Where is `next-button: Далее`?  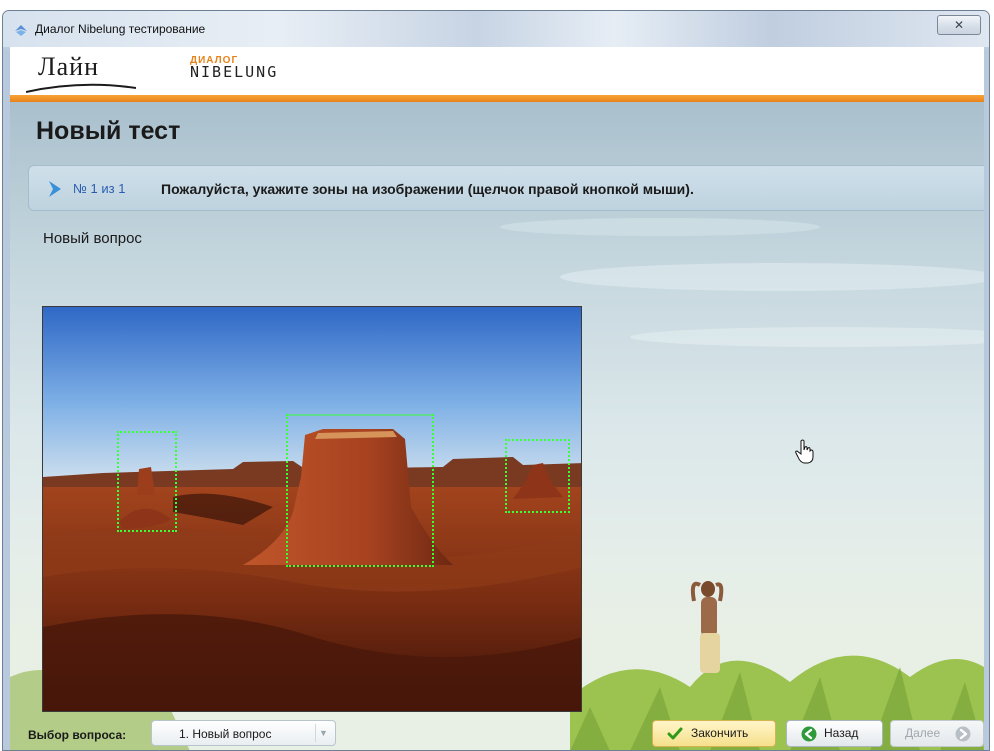 next-button: Далее is located at coordinates (937, 733).